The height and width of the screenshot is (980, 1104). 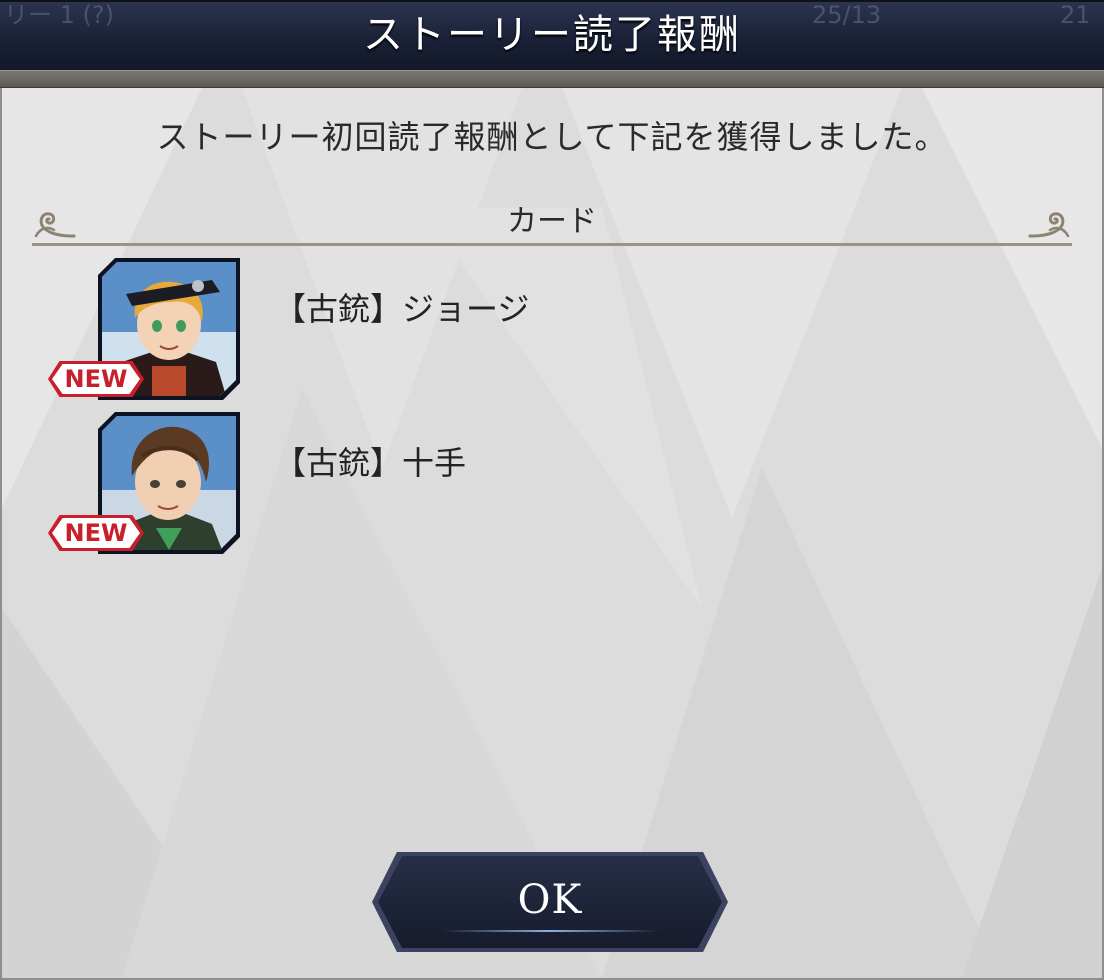 What do you see at coordinates (552, 244) in the screenshot?
I see `section-divider` at bounding box center [552, 244].